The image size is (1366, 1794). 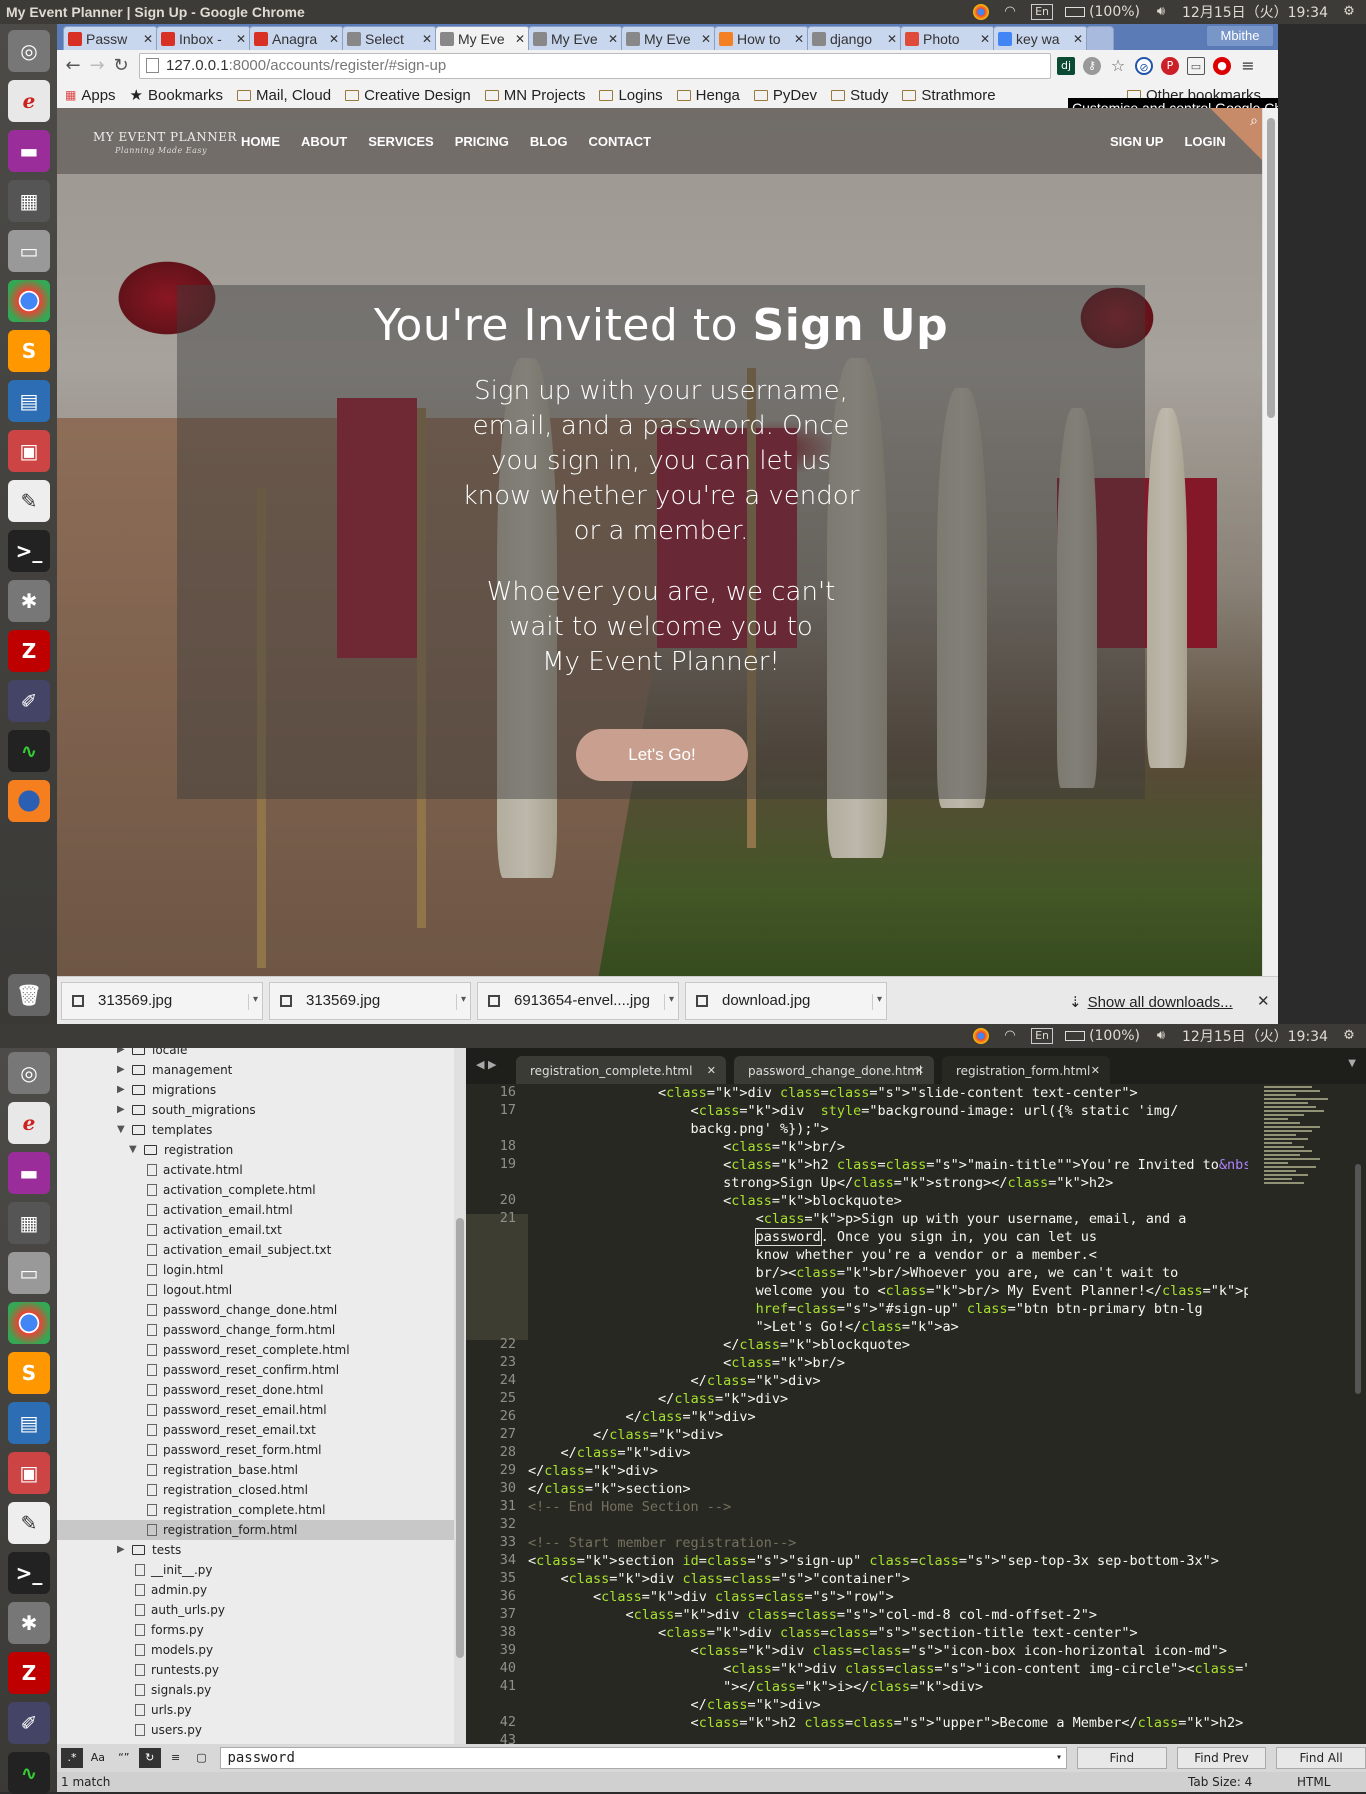 What do you see at coordinates (949, 95) in the screenshot?
I see `bookmark-folder: Strathmore` at bounding box center [949, 95].